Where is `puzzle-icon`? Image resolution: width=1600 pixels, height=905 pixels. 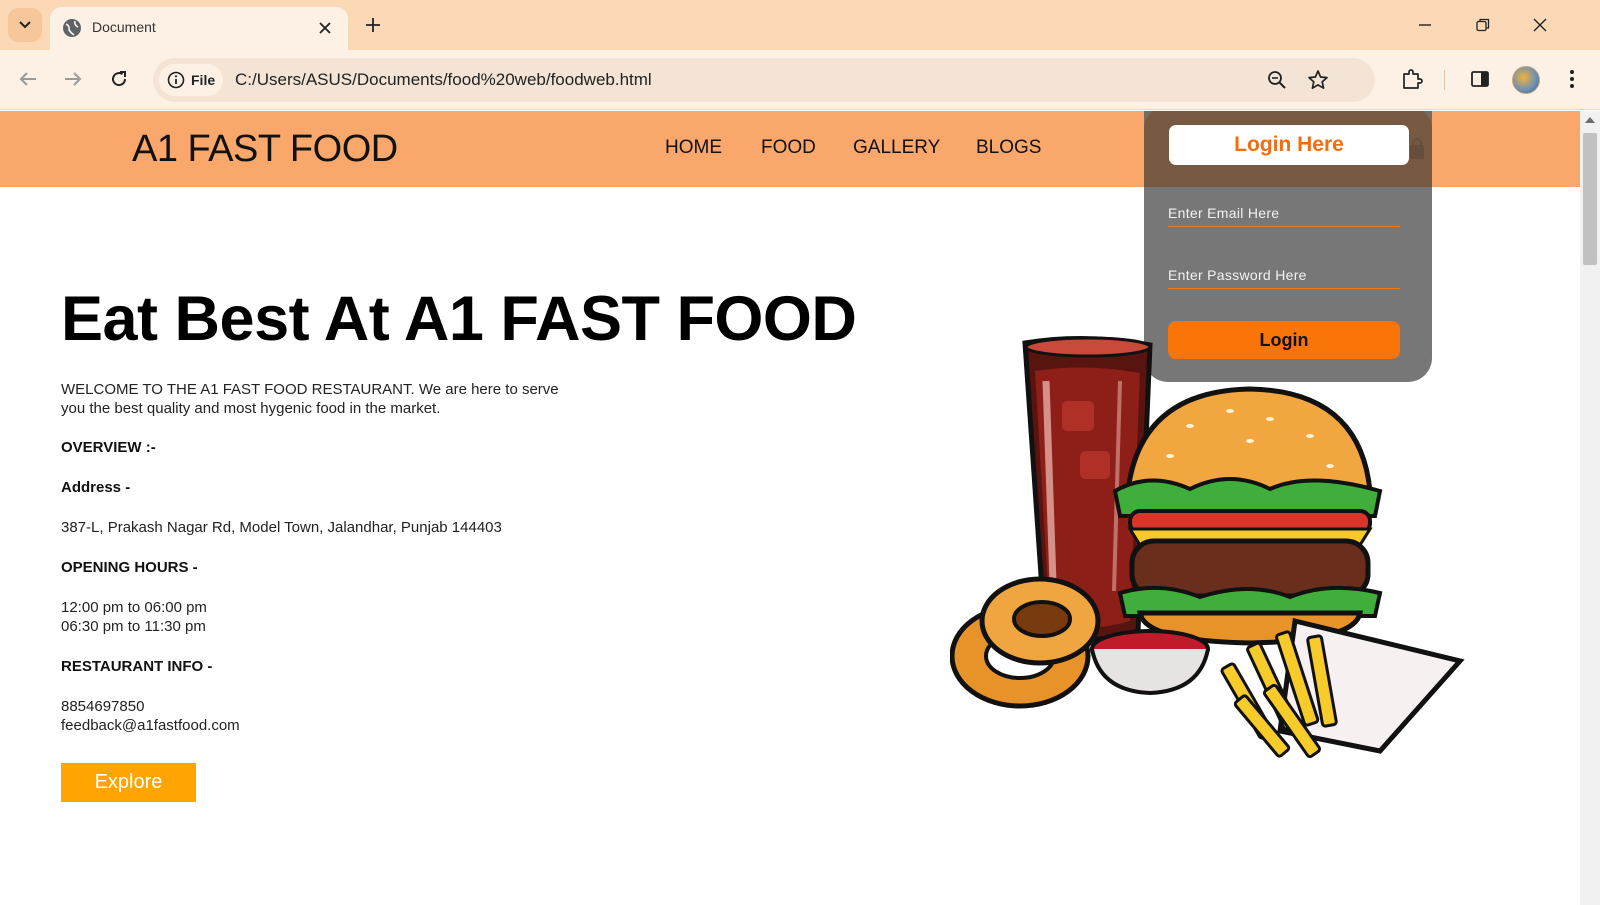 puzzle-icon is located at coordinates (1413, 79).